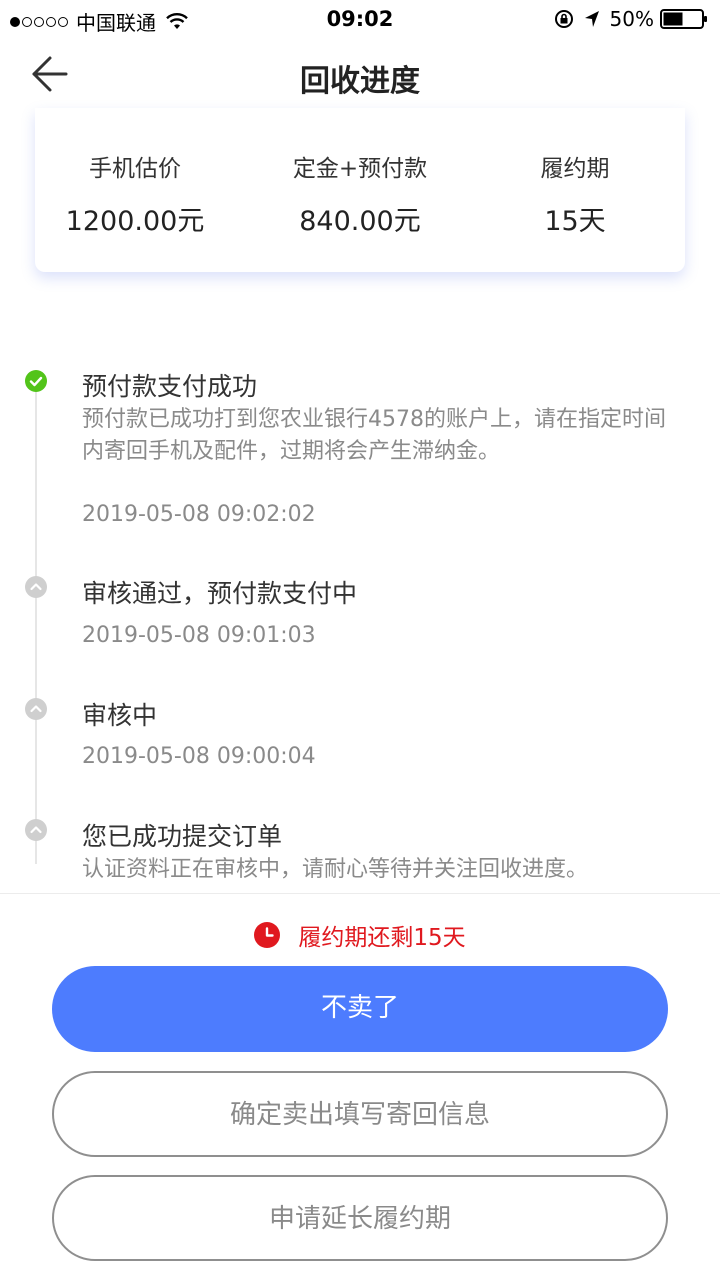  What do you see at coordinates (135, 169) in the screenshot?
I see `estimate-label: 手机估价` at bounding box center [135, 169].